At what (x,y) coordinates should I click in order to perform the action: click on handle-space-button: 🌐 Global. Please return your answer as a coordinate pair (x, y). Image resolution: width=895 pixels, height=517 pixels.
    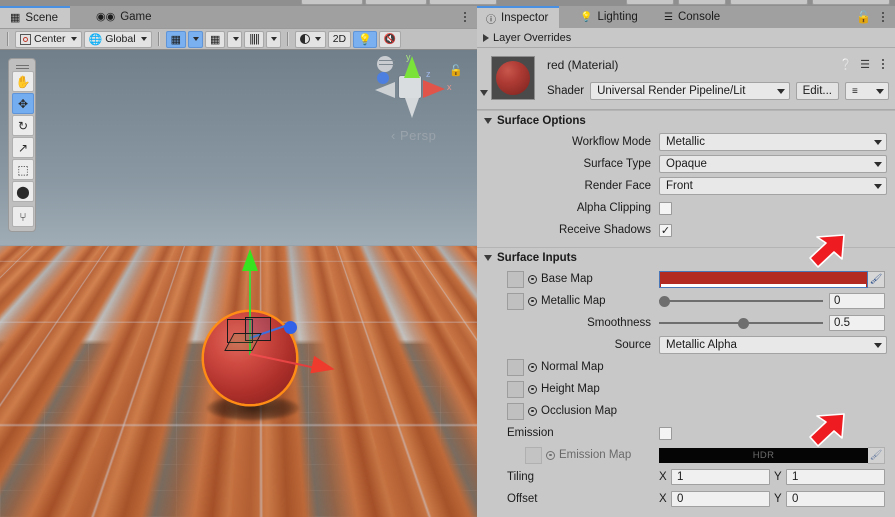
    Looking at the image, I should click on (117, 39).